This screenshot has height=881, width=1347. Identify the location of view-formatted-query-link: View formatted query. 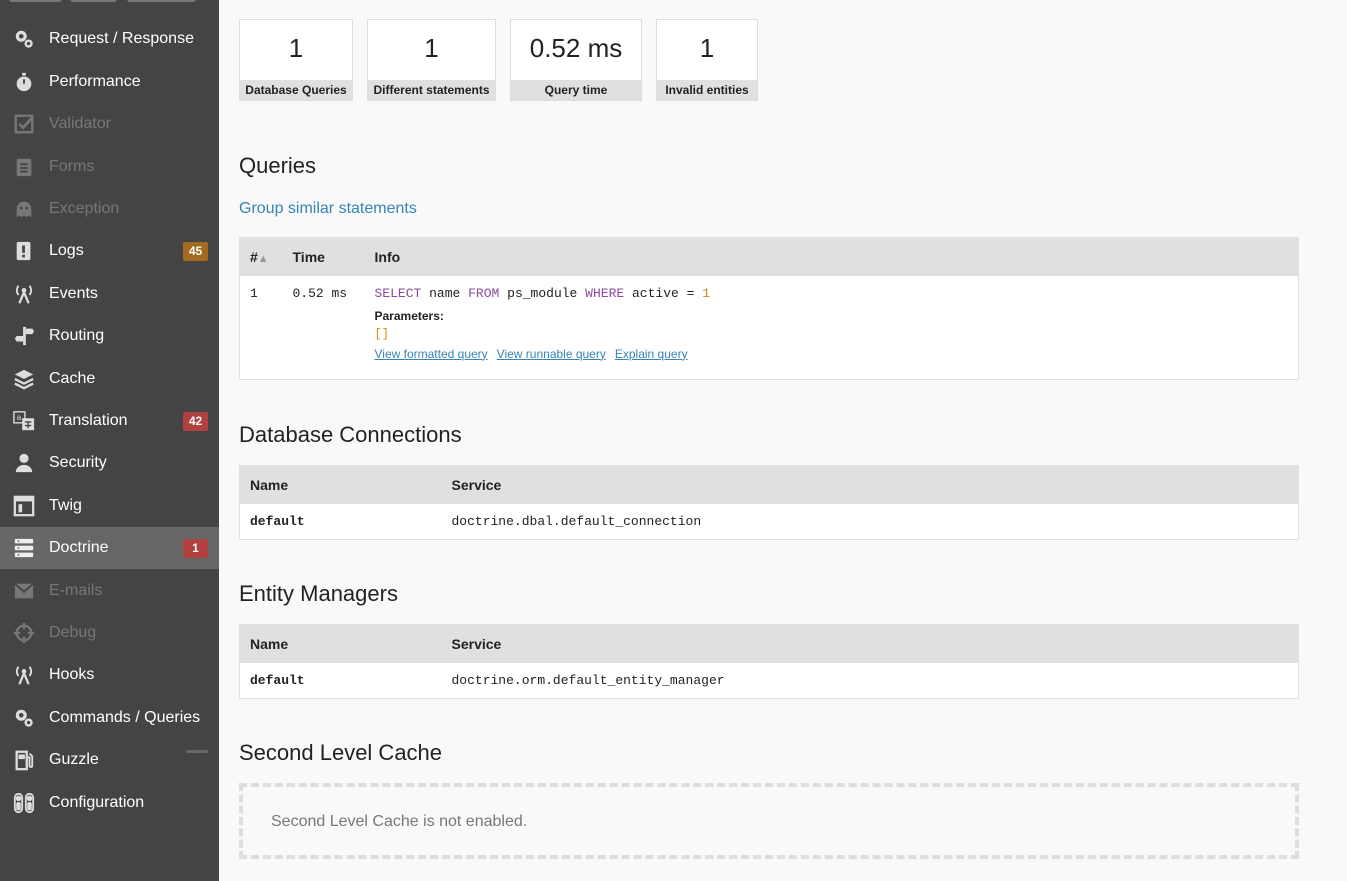
(431, 354).